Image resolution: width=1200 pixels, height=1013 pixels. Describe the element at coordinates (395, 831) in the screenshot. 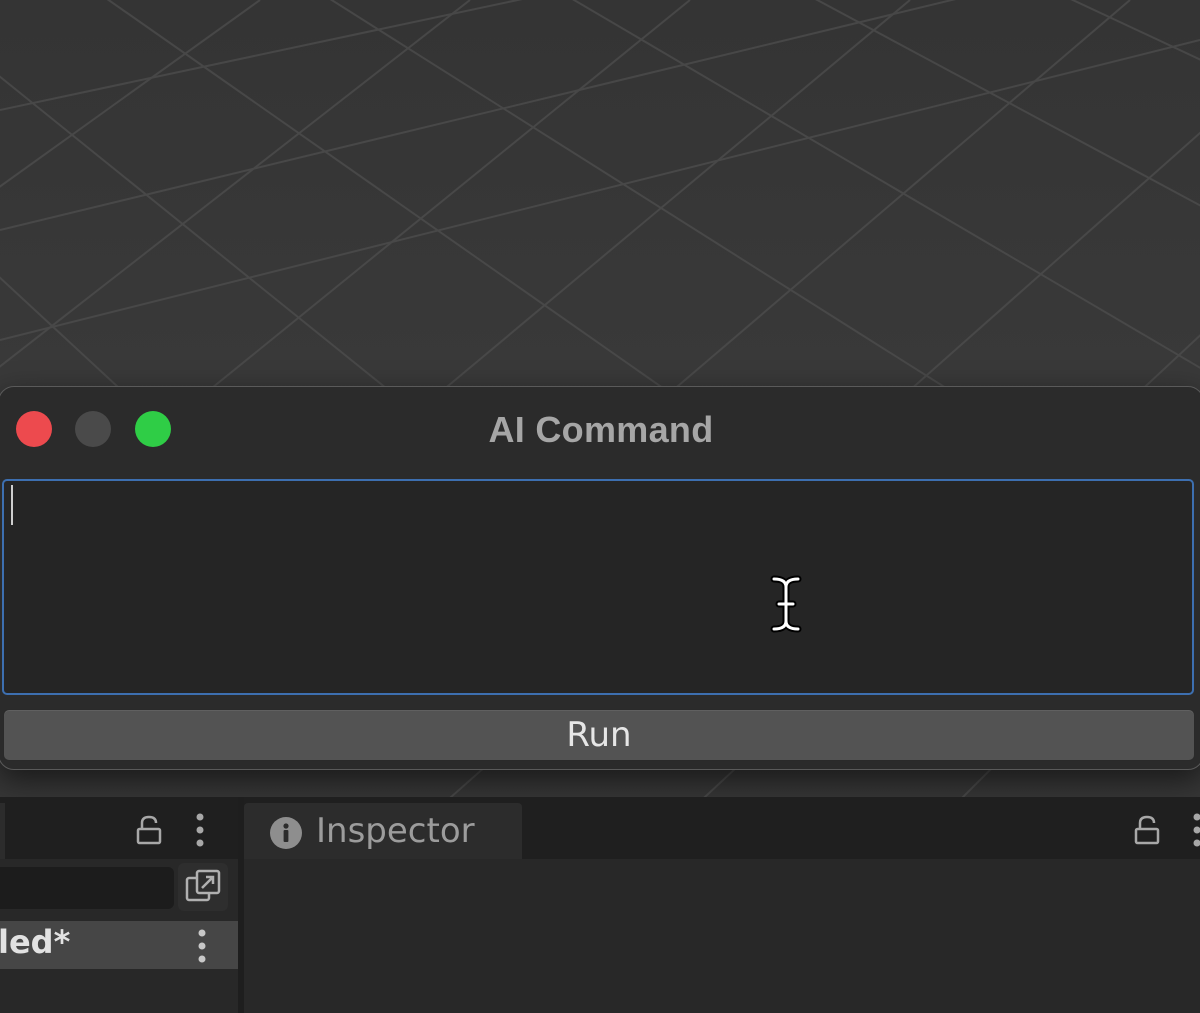

I see `inspector-tab-label: Inspector` at that location.